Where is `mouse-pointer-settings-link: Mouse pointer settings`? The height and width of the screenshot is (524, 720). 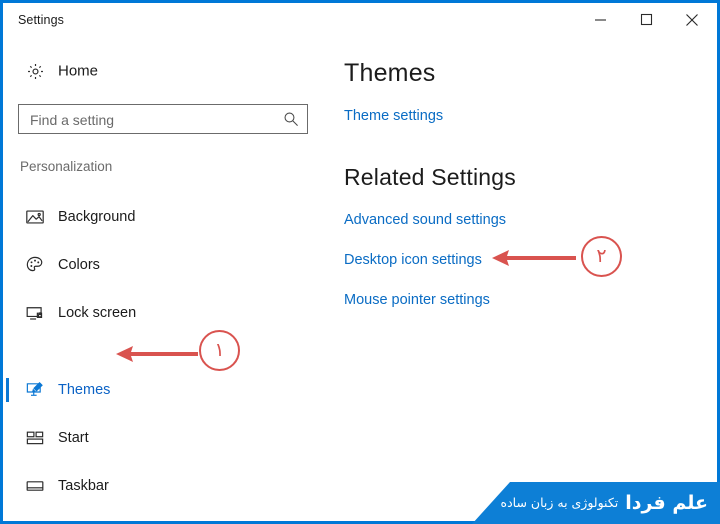 mouse-pointer-settings-link: Mouse pointer settings is located at coordinates (417, 300).